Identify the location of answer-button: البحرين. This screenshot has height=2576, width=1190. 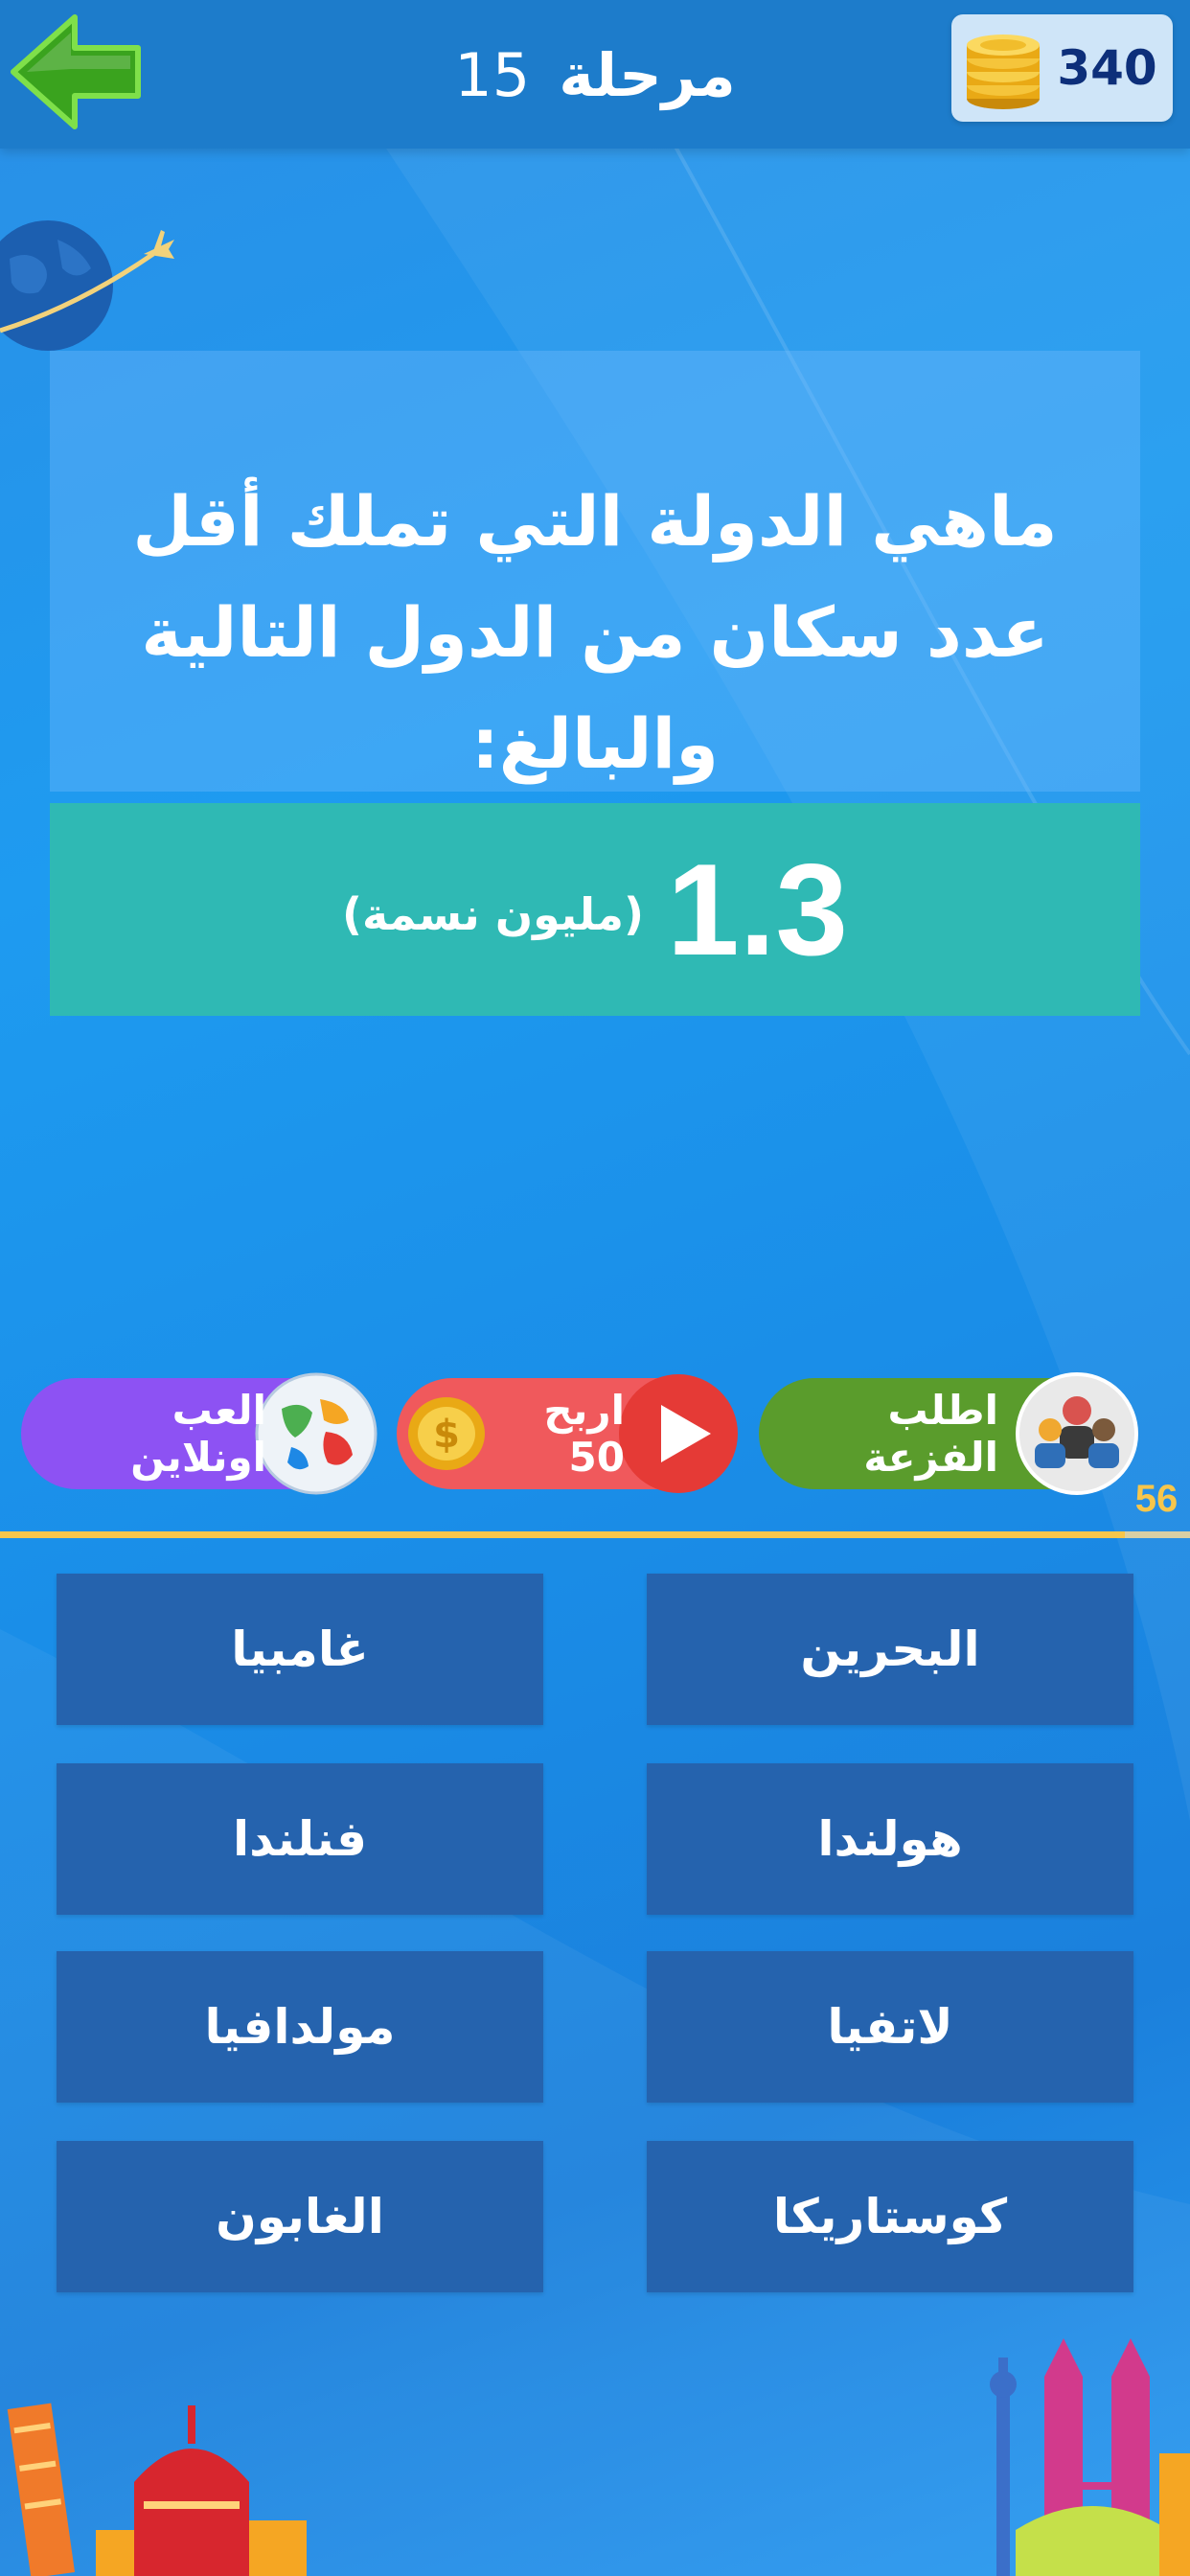
(890, 1649).